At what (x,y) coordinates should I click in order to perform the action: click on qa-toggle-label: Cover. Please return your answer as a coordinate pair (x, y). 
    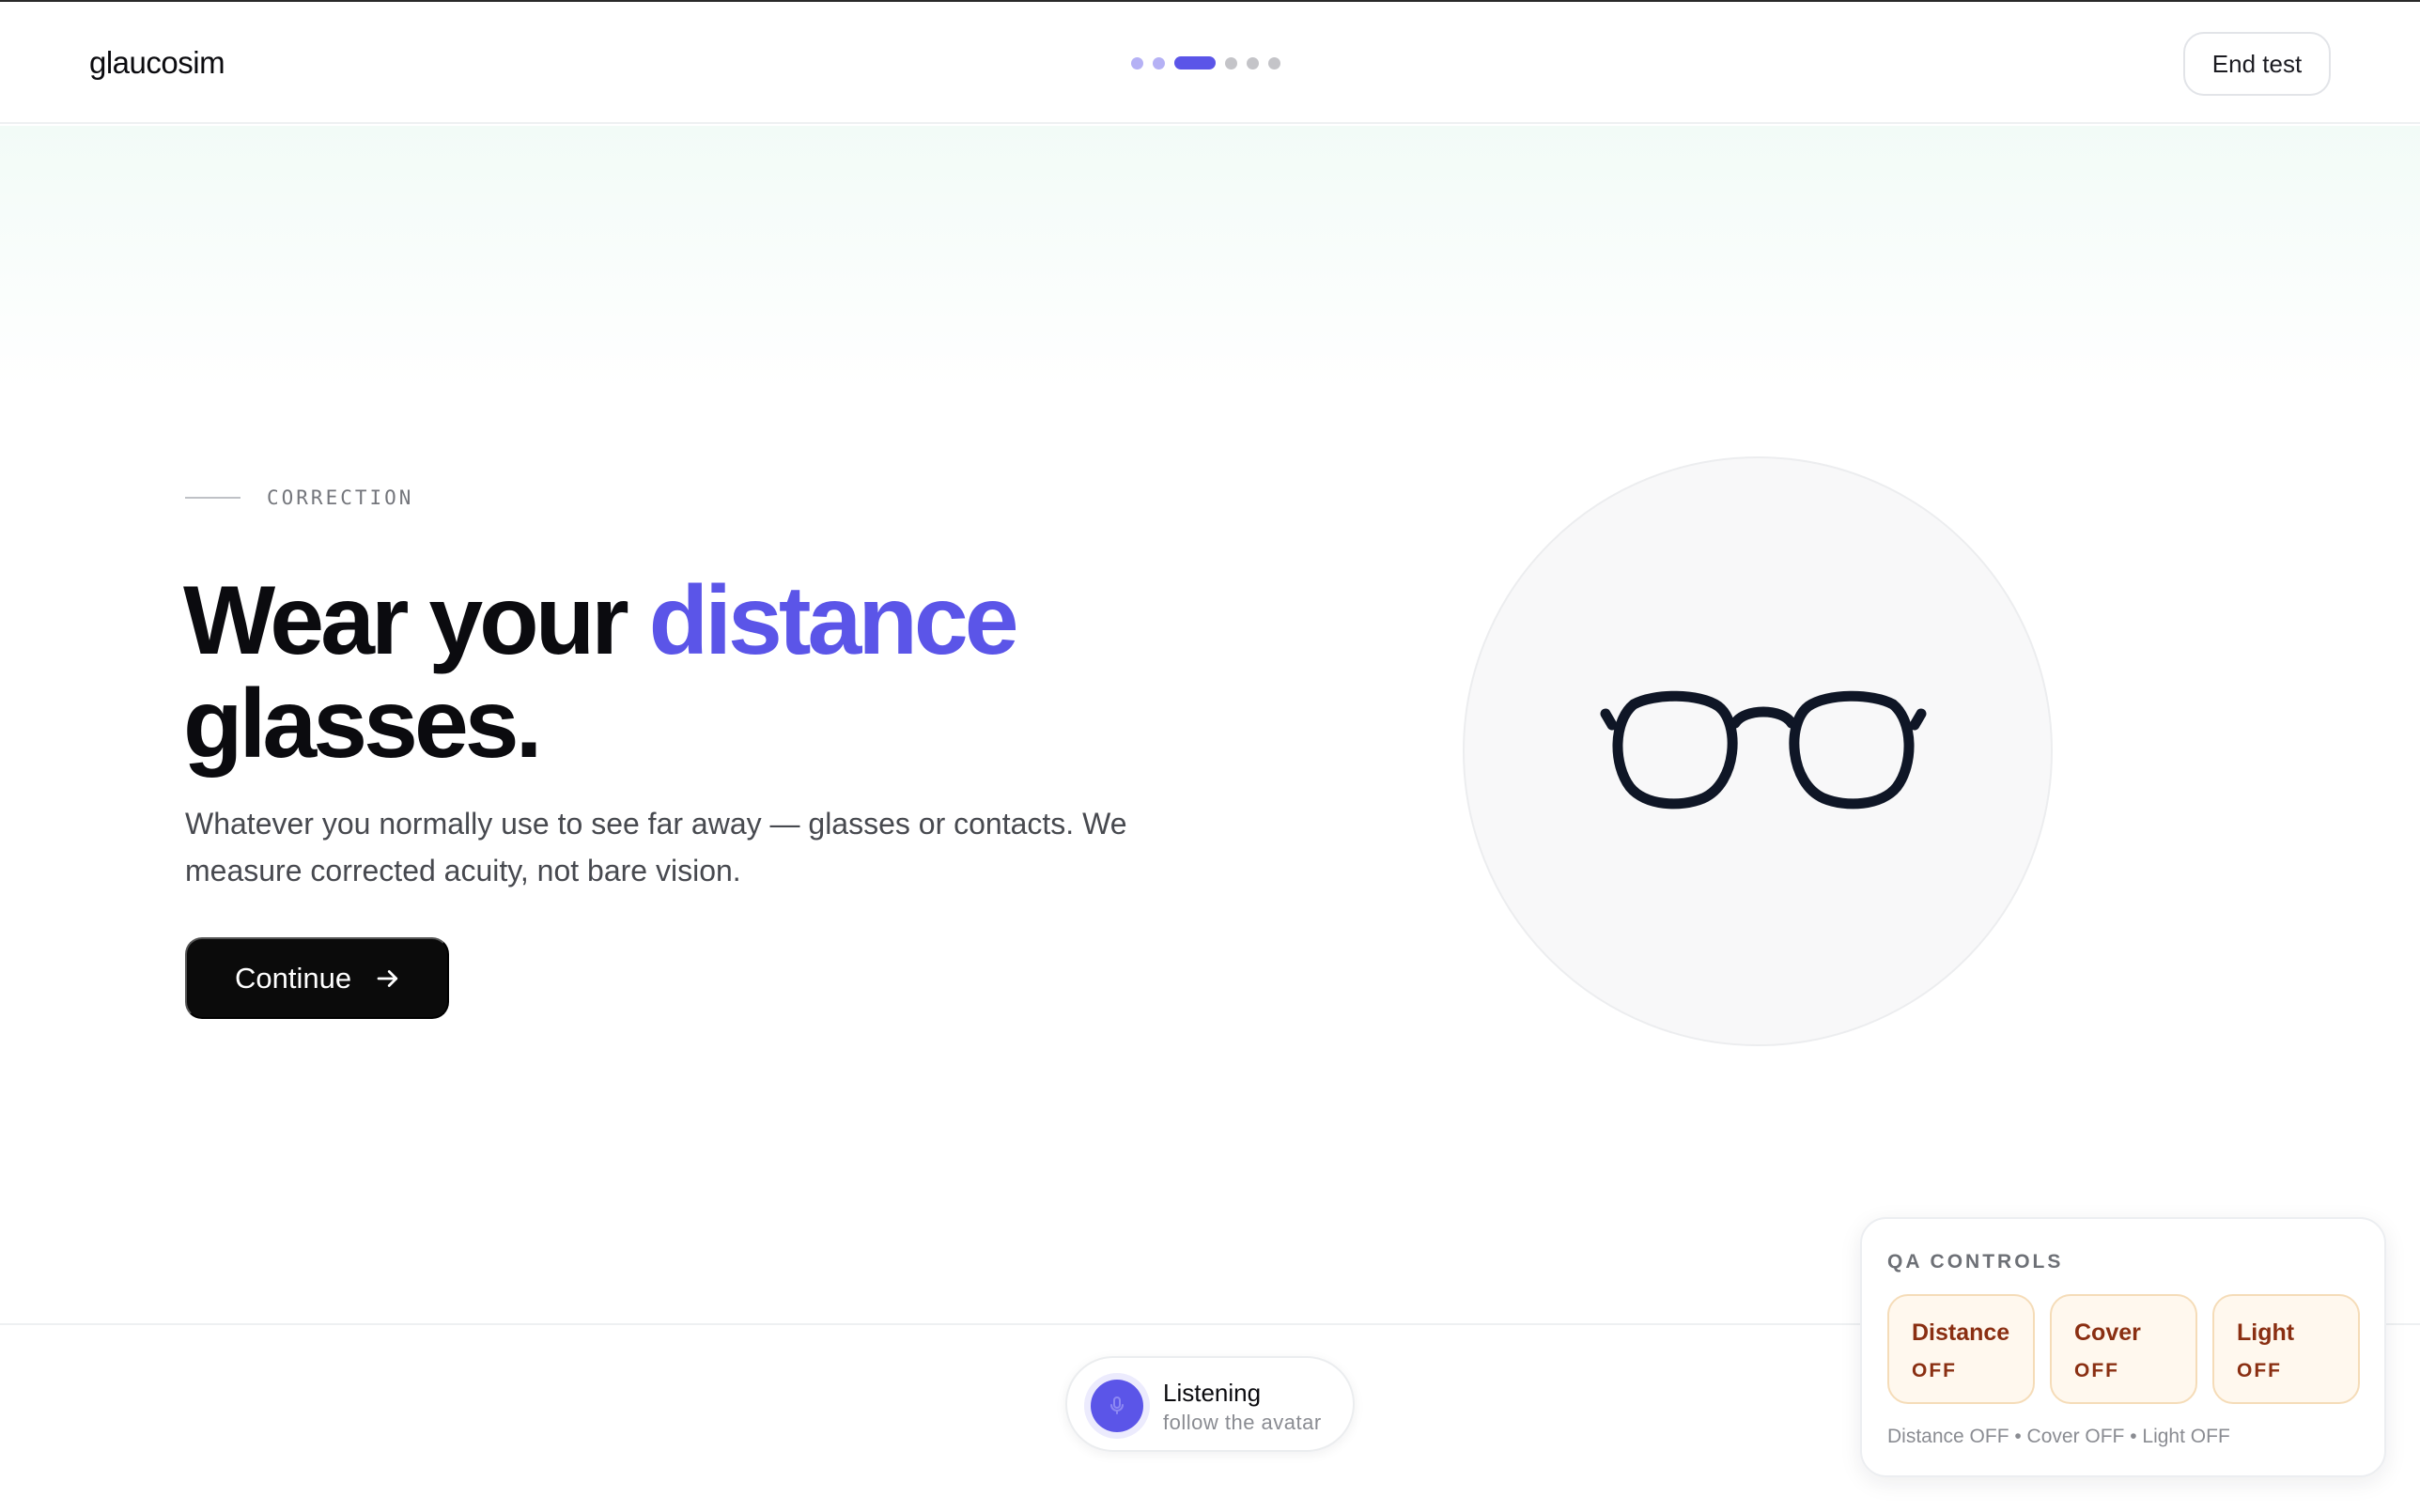
    Looking at the image, I should click on (2107, 1333).